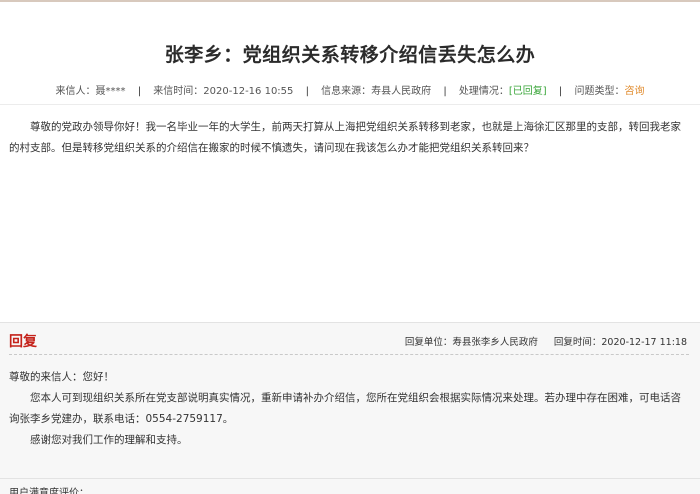 This screenshot has width=700, height=494. Describe the element at coordinates (495, 342) in the screenshot. I see `reply-unit-value: 寿县张李乡人民政府` at that location.